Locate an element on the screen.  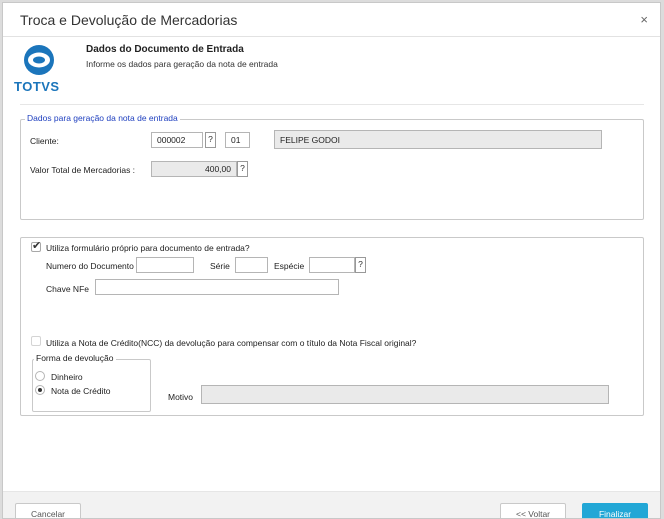
document-number-label: Numero do Documento is located at coordinates (90, 266).